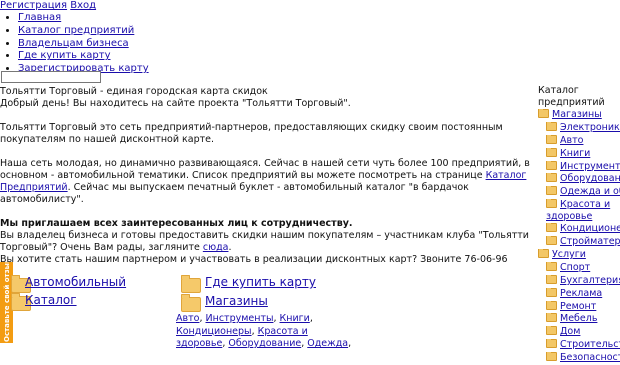 This screenshot has height=365, width=620. I want to click on catalog-item: Стройматериалы, so click(579, 242).